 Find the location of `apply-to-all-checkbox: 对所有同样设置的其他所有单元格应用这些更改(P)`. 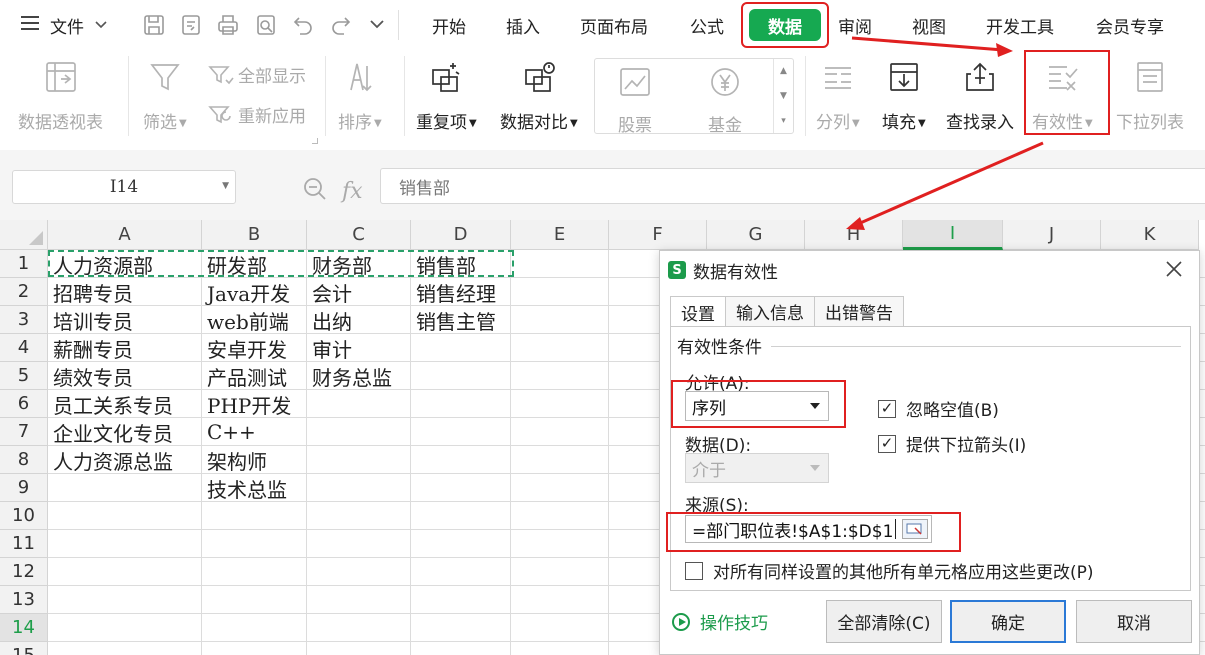

apply-to-all-checkbox: 对所有同样设置的其他所有单元格应用这些更改(P) is located at coordinates (889, 570).